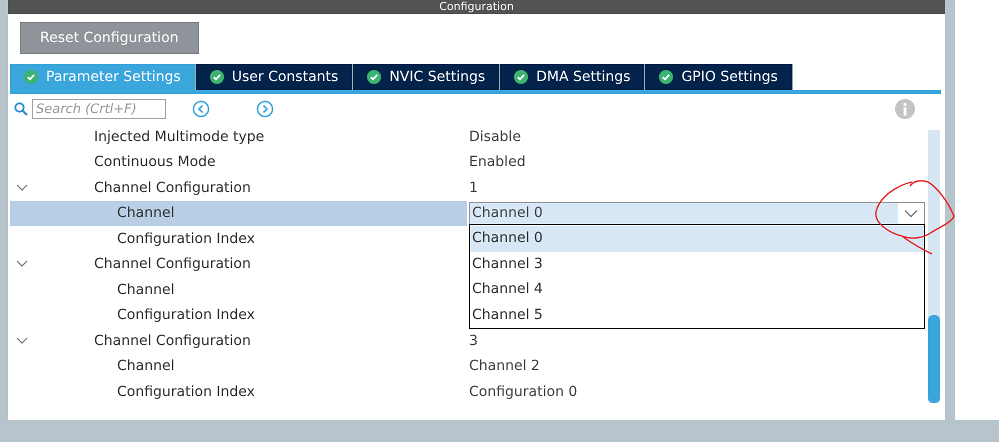  Describe the element at coordinates (238, 162) in the screenshot. I see `tree-row: Continuous Mode` at that location.